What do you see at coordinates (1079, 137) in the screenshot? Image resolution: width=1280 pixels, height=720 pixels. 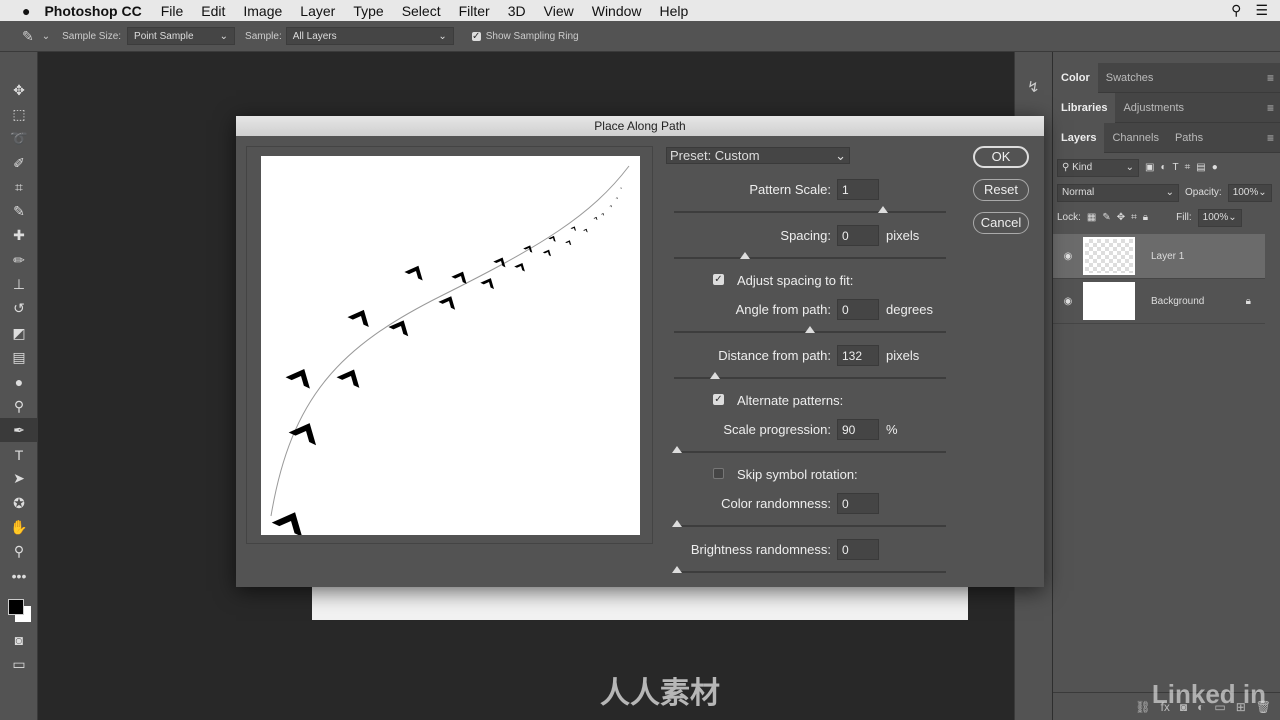 I see `tab-layers: Layers` at bounding box center [1079, 137].